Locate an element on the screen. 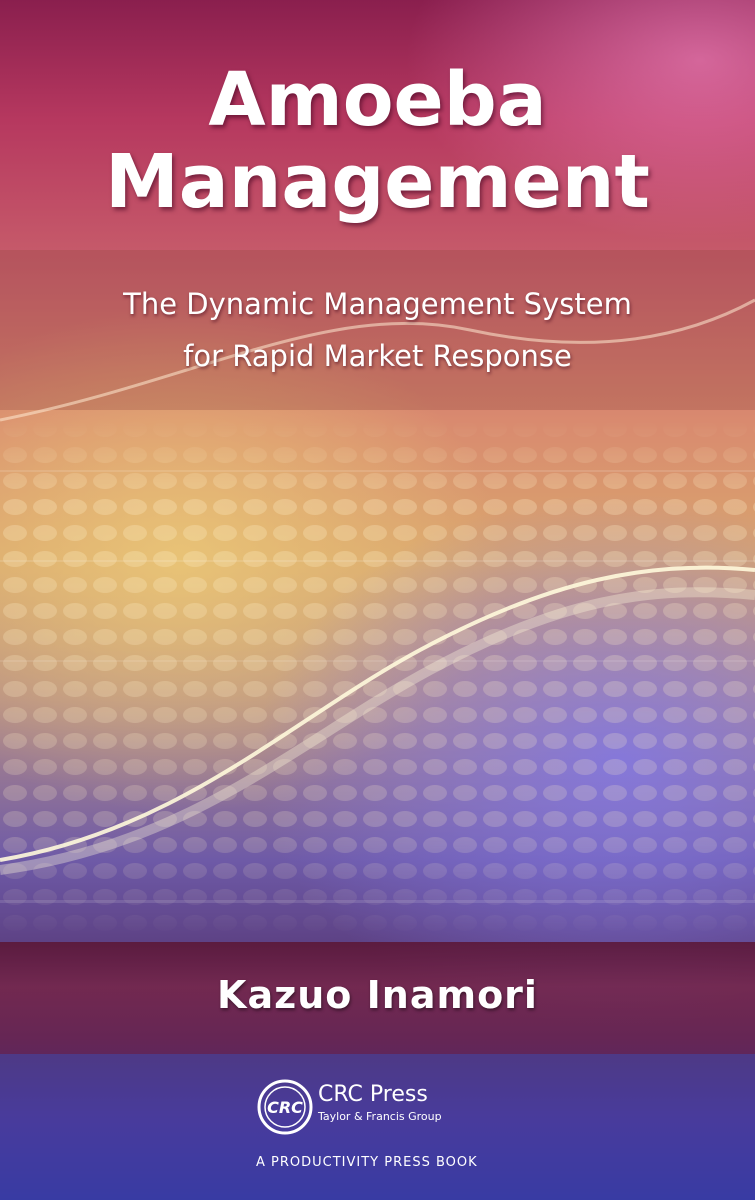 The image size is (755, 1200). subtitle-line-2: for Rapid Market Response is located at coordinates (377, 356).